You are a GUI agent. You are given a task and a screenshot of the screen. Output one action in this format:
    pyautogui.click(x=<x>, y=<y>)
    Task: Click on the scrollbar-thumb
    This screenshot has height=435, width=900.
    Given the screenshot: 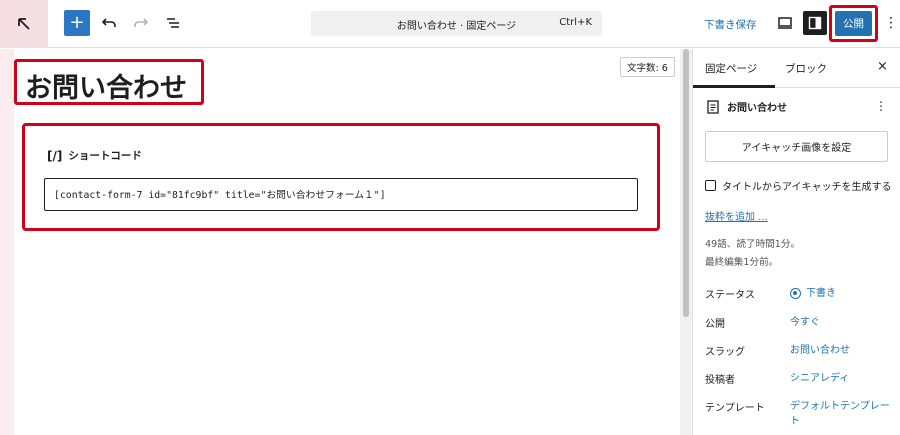 What is the action you would take?
    pyautogui.click(x=686, y=183)
    